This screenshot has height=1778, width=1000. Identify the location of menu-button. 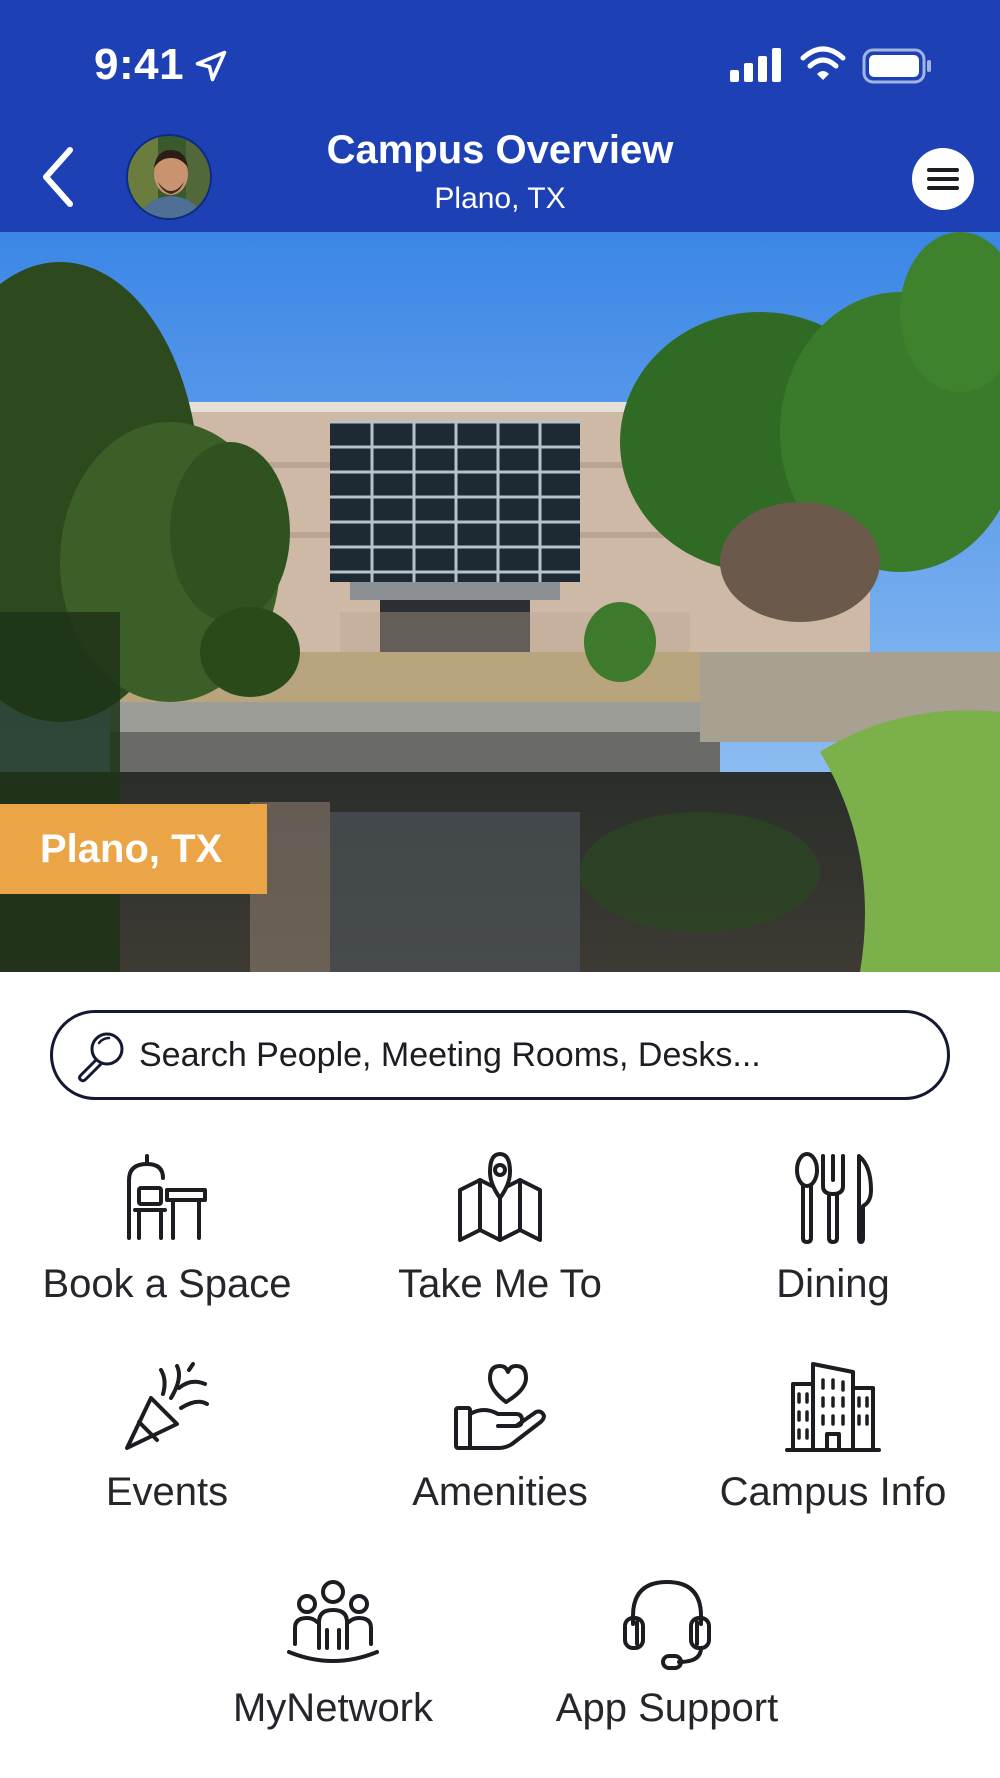
(943, 179).